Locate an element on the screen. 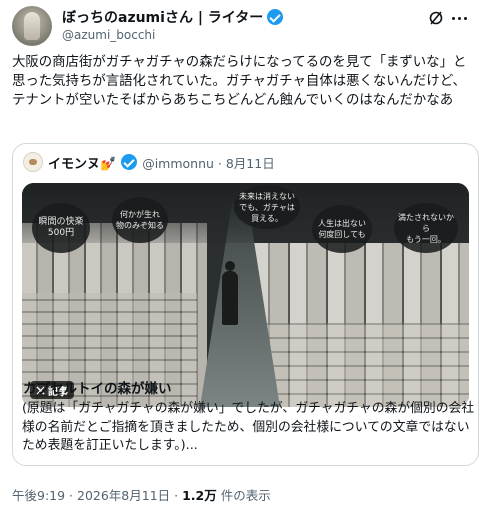 The image size is (486, 510). image-sign: 人生は出ない 何度回しても is located at coordinates (342, 229).